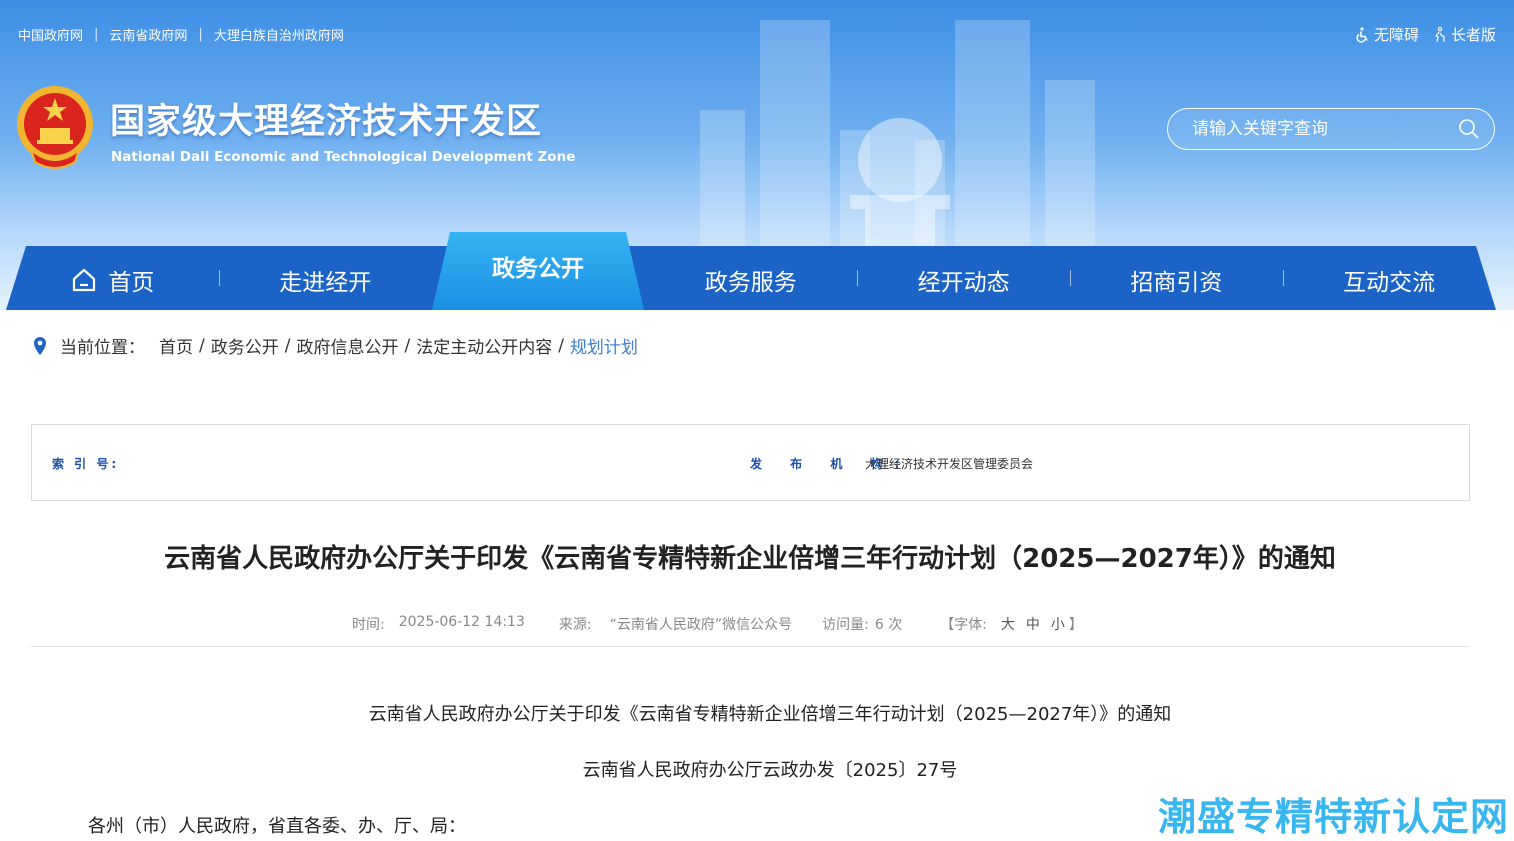  What do you see at coordinates (1033, 624) in the screenshot?
I see `font-medium-button: 中` at bounding box center [1033, 624].